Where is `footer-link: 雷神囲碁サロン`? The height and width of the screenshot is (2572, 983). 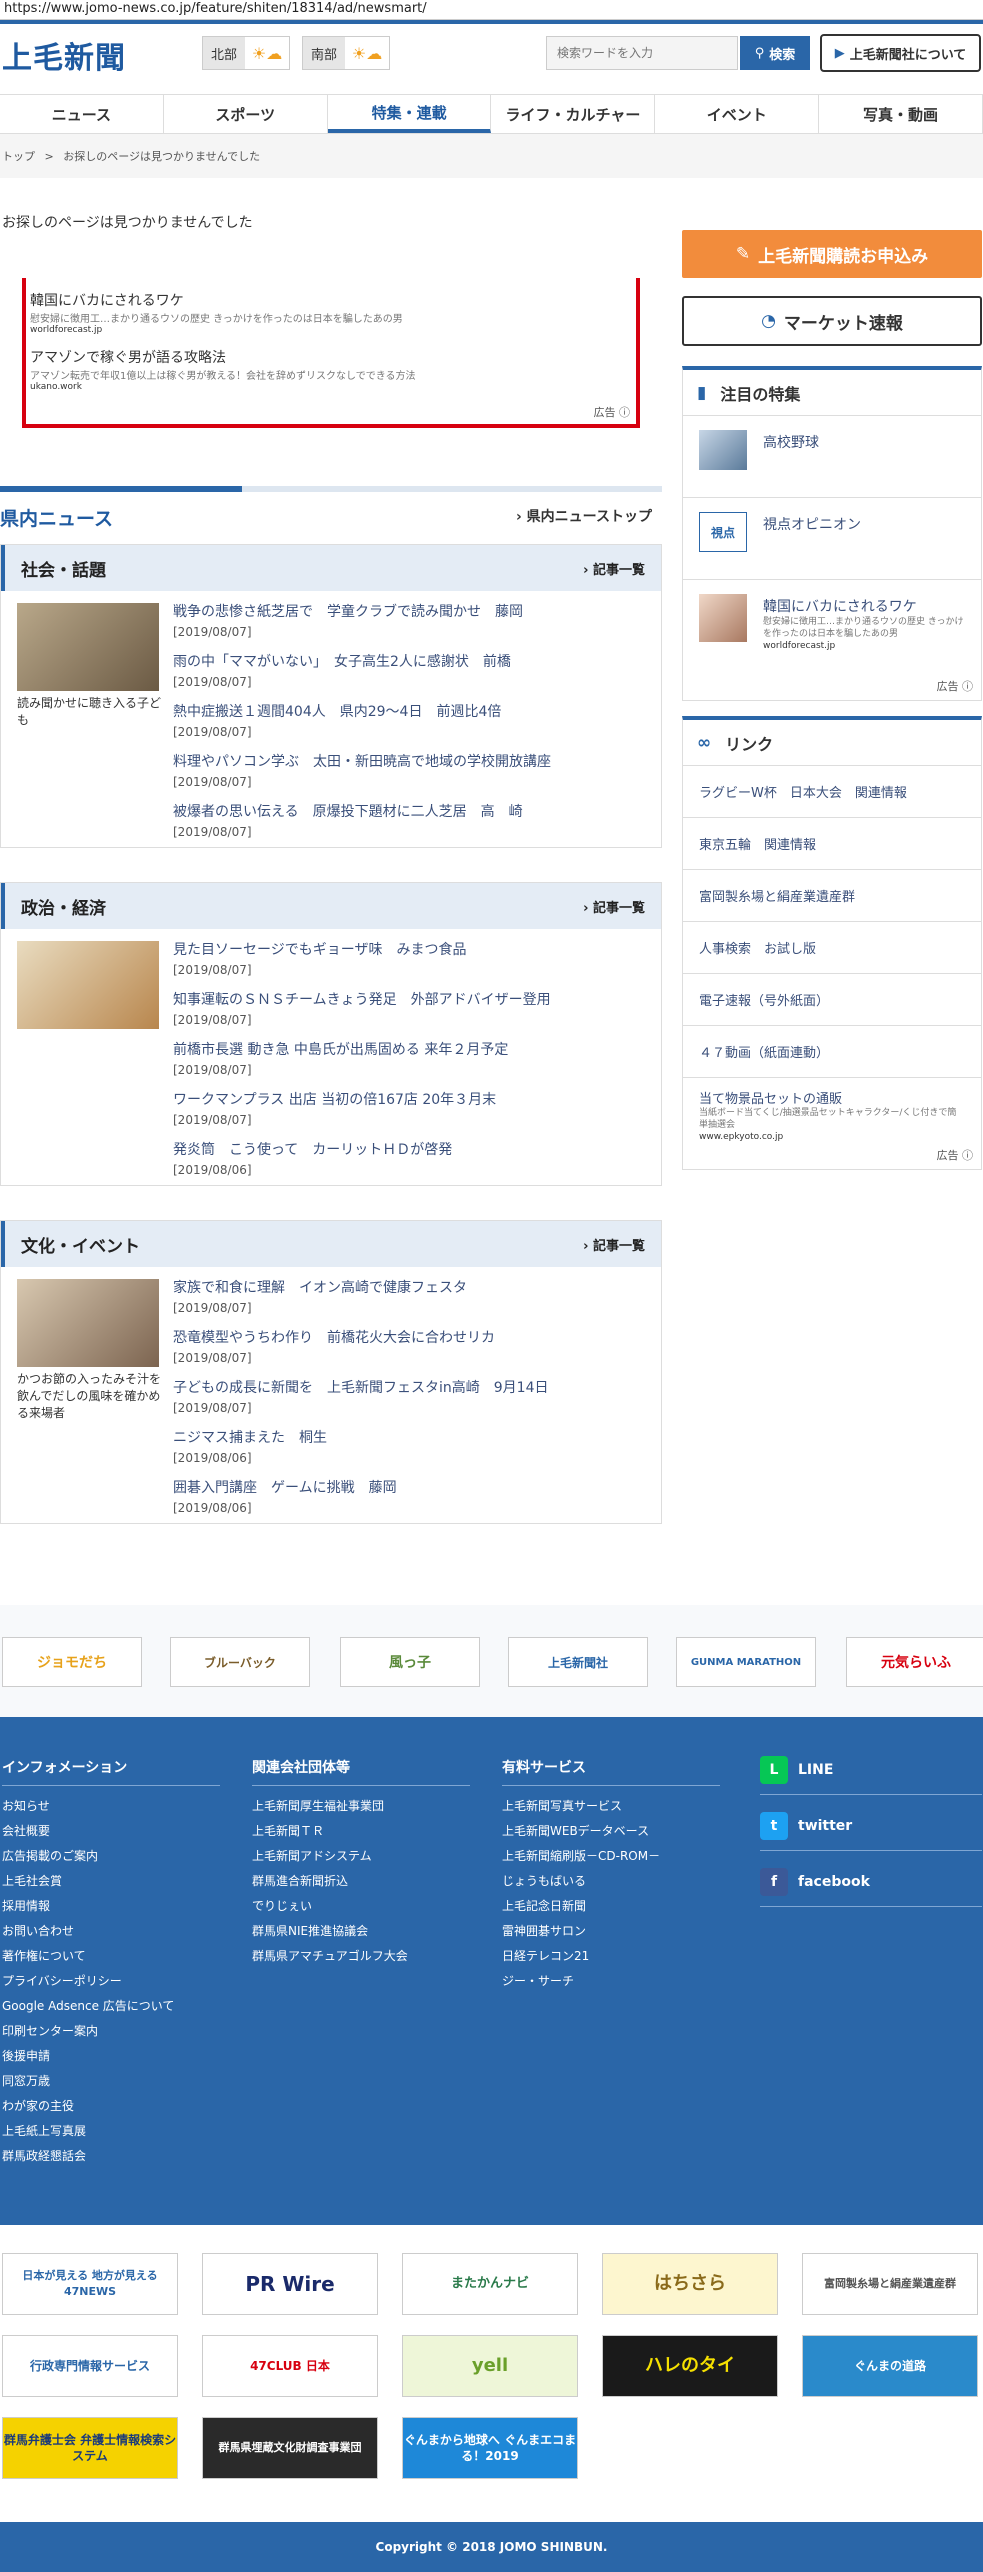
footer-link: 雷神囲碁サロン is located at coordinates (611, 1931).